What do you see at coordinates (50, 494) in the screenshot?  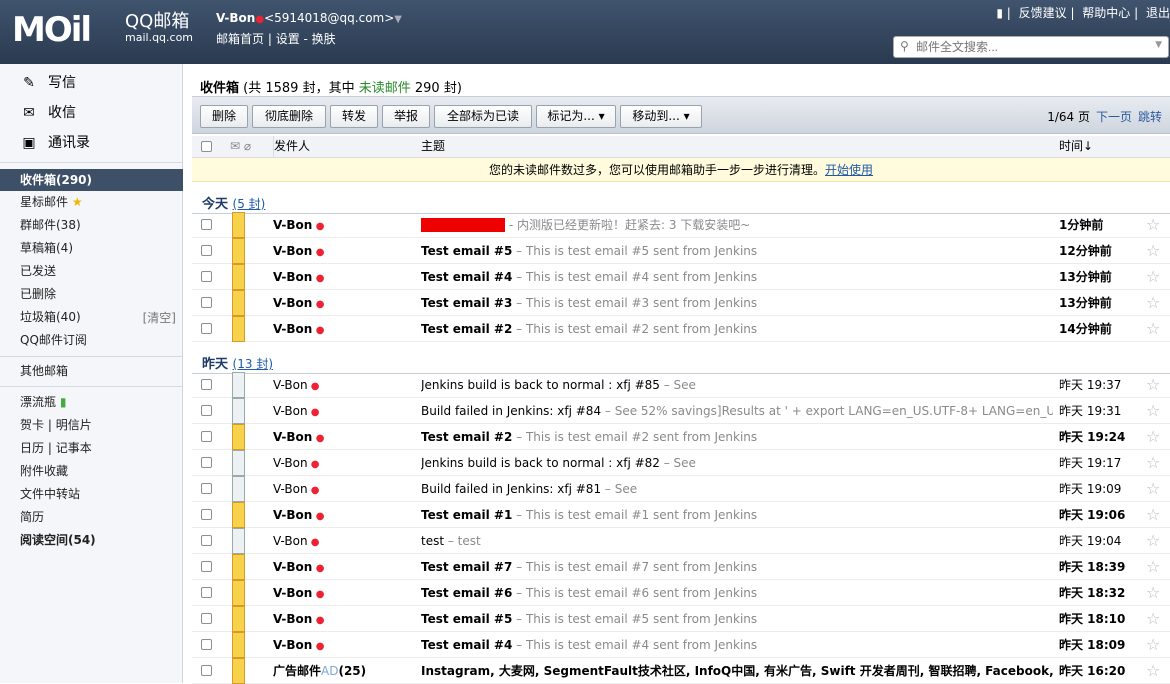 I see `nav-file-transfer: 文件中转站` at bounding box center [50, 494].